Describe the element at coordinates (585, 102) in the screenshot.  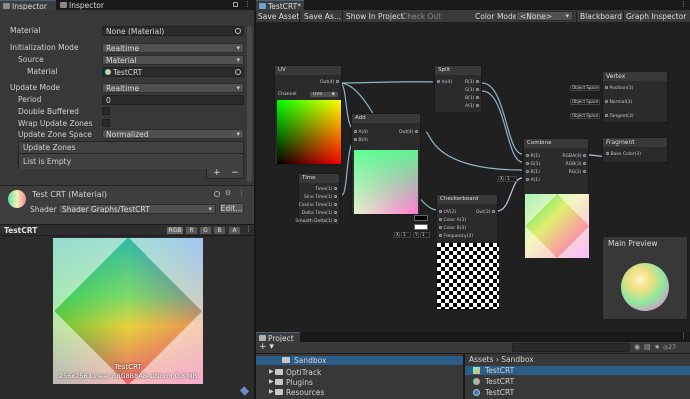
I see `vertex-normal-space: Object Space` at that location.